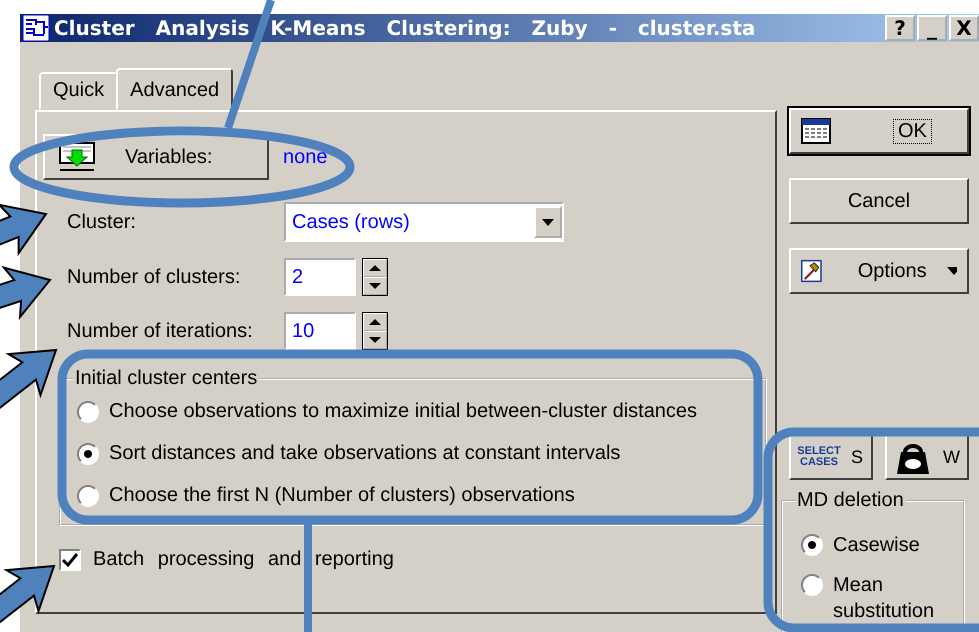 Image resolution: width=979 pixels, height=632 pixels. What do you see at coordinates (879, 271) in the screenshot?
I see `options-button: Options` at bounding box center [879, 271].